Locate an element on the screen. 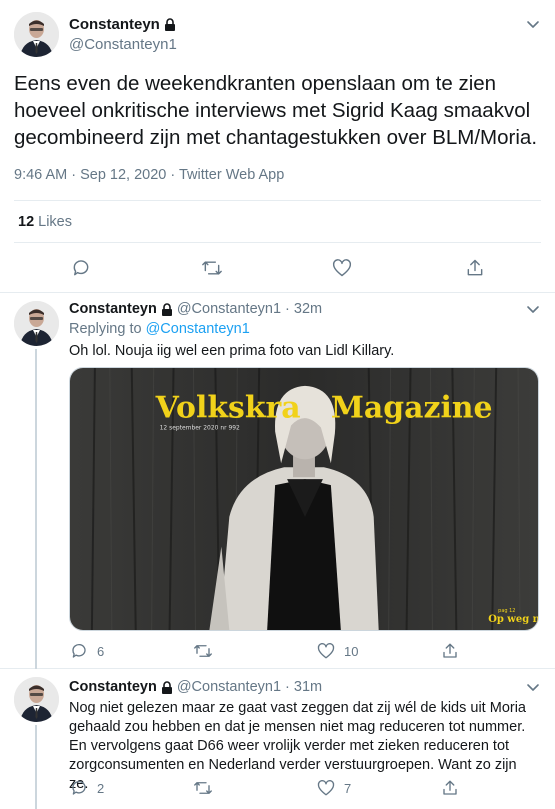 The width and height of the screenshot is (555, 809). author-name-row: Constanteyn is located at coordinates (122, 24).